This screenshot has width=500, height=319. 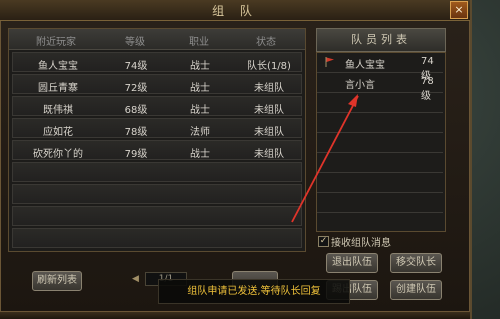 What do you see at coordinates (58, 88) in the screenshot?
I see `player-name: 圆丘青寨` at bounding box center [58, 88].